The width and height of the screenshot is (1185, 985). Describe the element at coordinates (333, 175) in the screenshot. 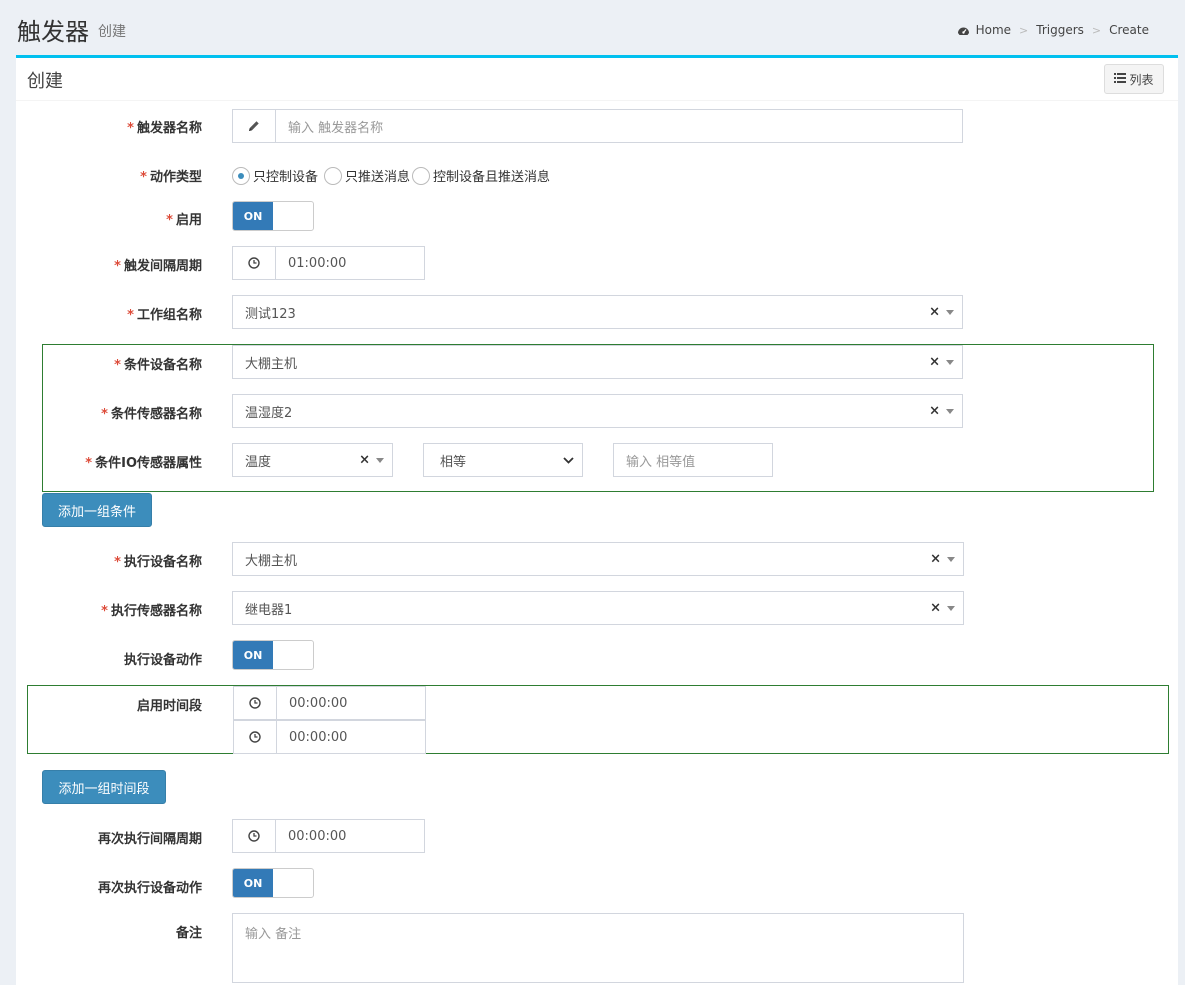

I see `radio-push-only` at that location.